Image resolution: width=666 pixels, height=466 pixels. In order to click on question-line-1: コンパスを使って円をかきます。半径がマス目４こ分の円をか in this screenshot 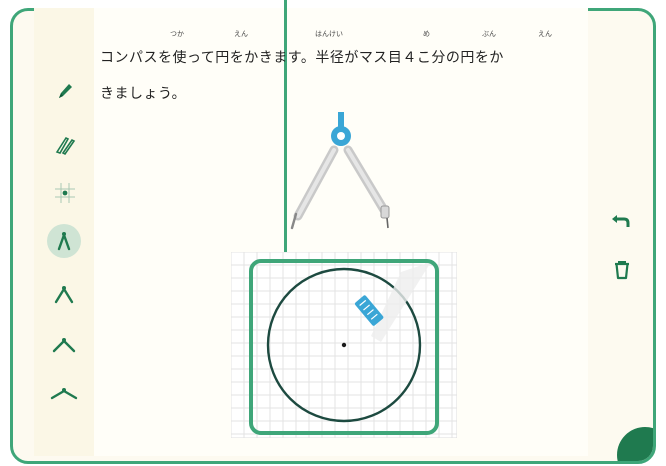, I will do `click(302, 58)`.